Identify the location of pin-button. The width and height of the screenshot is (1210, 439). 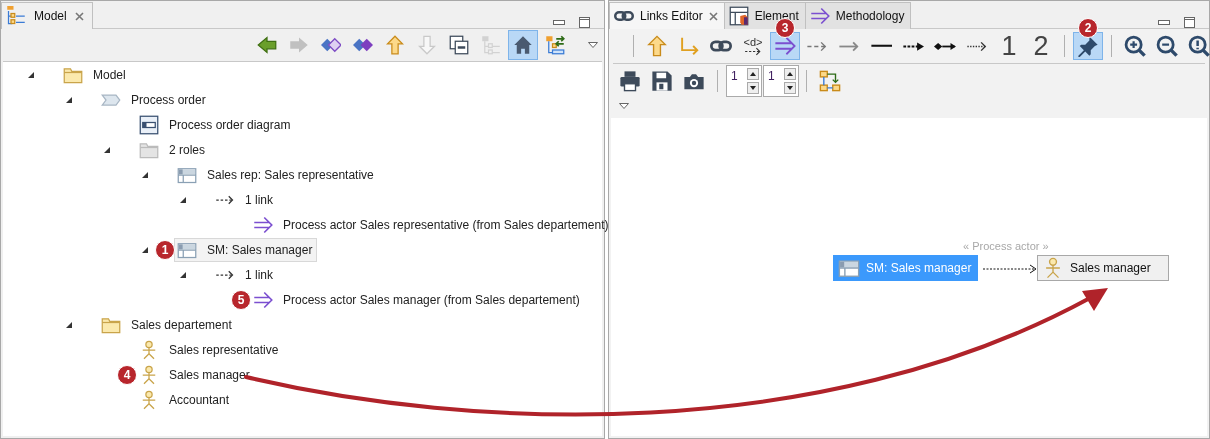
(1088, 46).